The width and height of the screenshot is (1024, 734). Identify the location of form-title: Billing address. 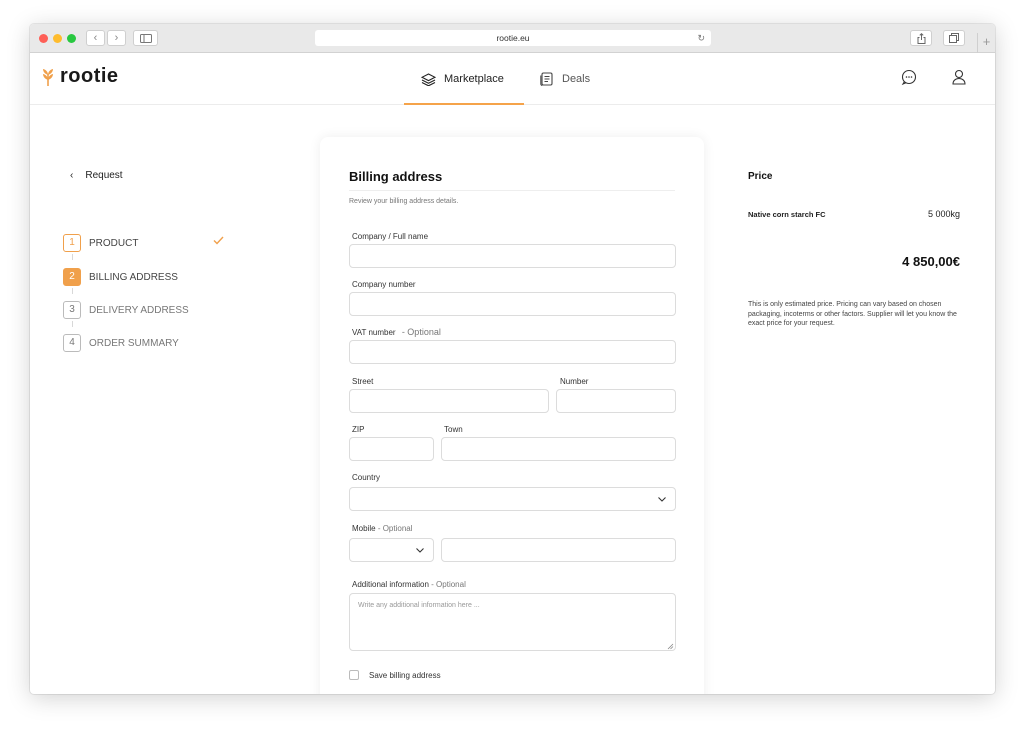
(396, 176).